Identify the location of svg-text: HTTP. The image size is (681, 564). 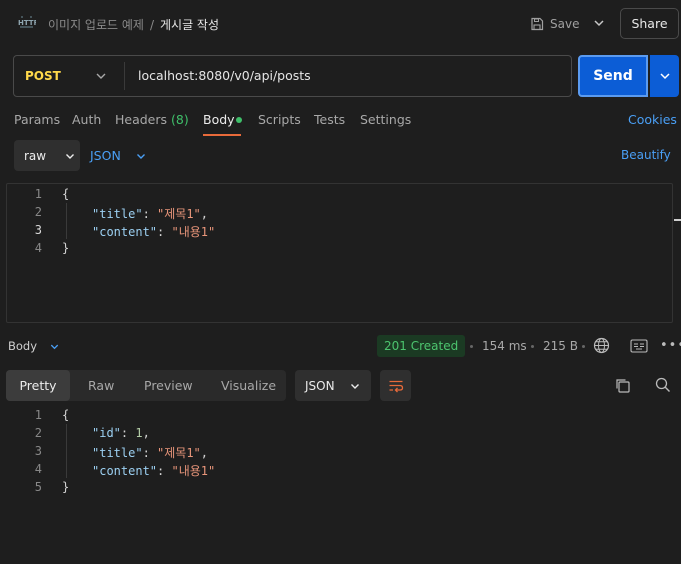
(27, 23).